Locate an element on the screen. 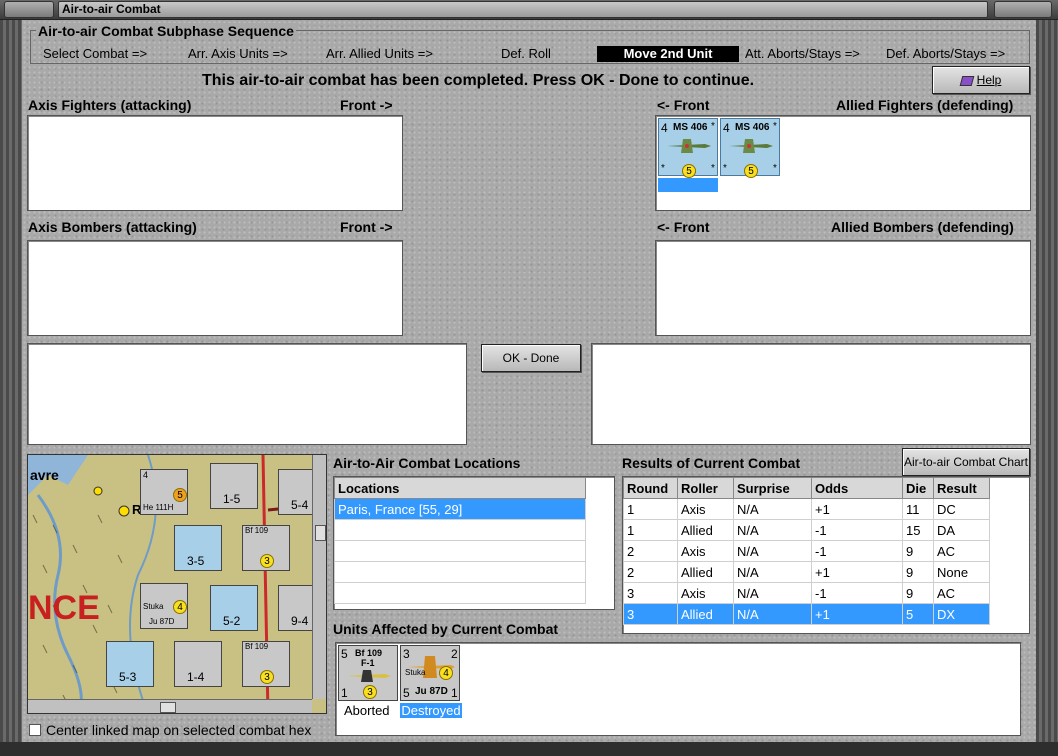 Image resolution: width=1058 pixels, height=756 pixels. allied-detail-box is located at coordinates (811, 394).